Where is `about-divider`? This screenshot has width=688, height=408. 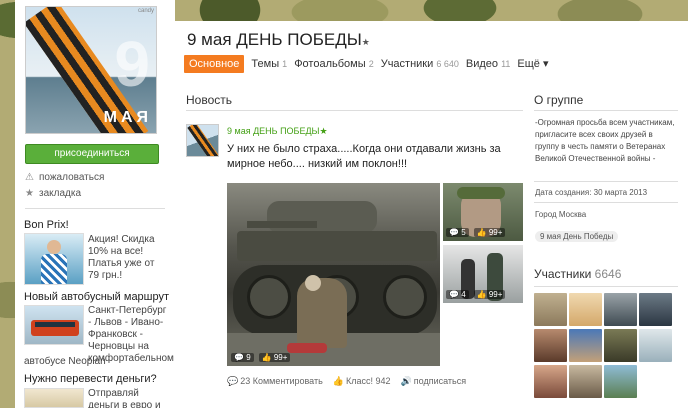 about-divider is located at coordinates (606, 110).